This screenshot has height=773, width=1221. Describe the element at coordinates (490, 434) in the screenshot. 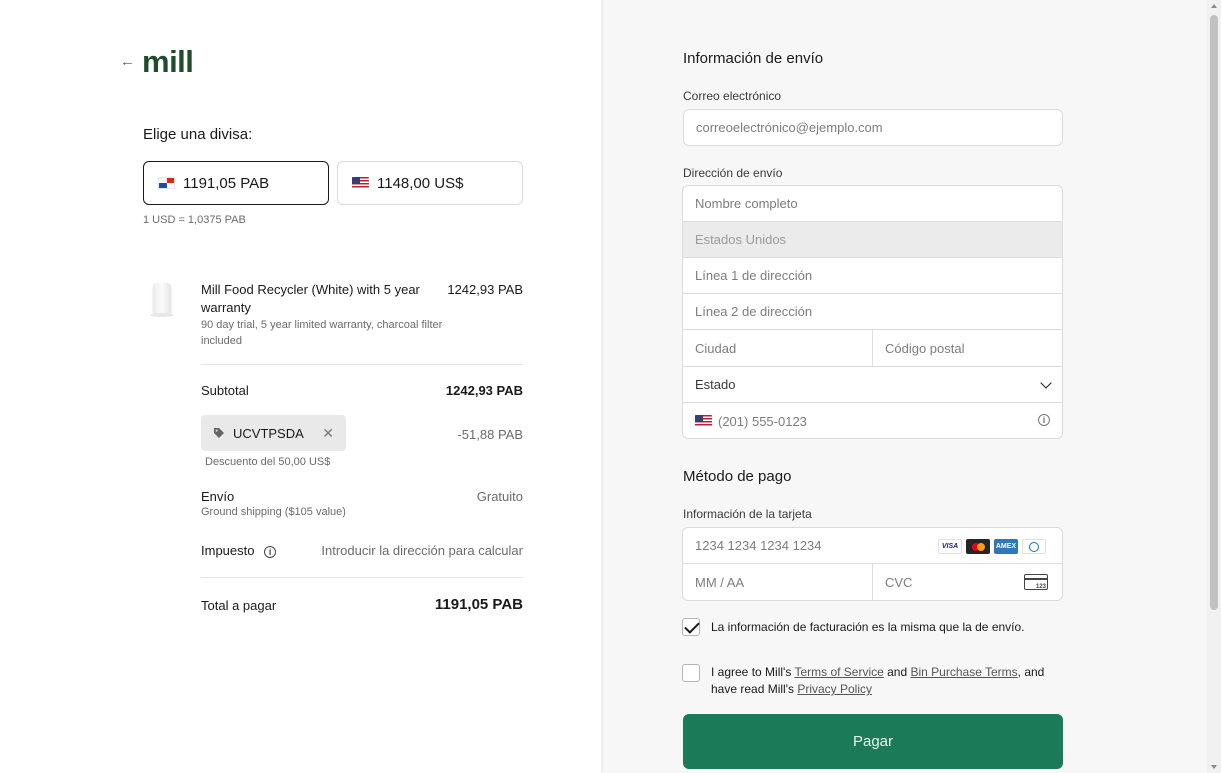

I see `coupon-value: -51,88 PAB` at that location.